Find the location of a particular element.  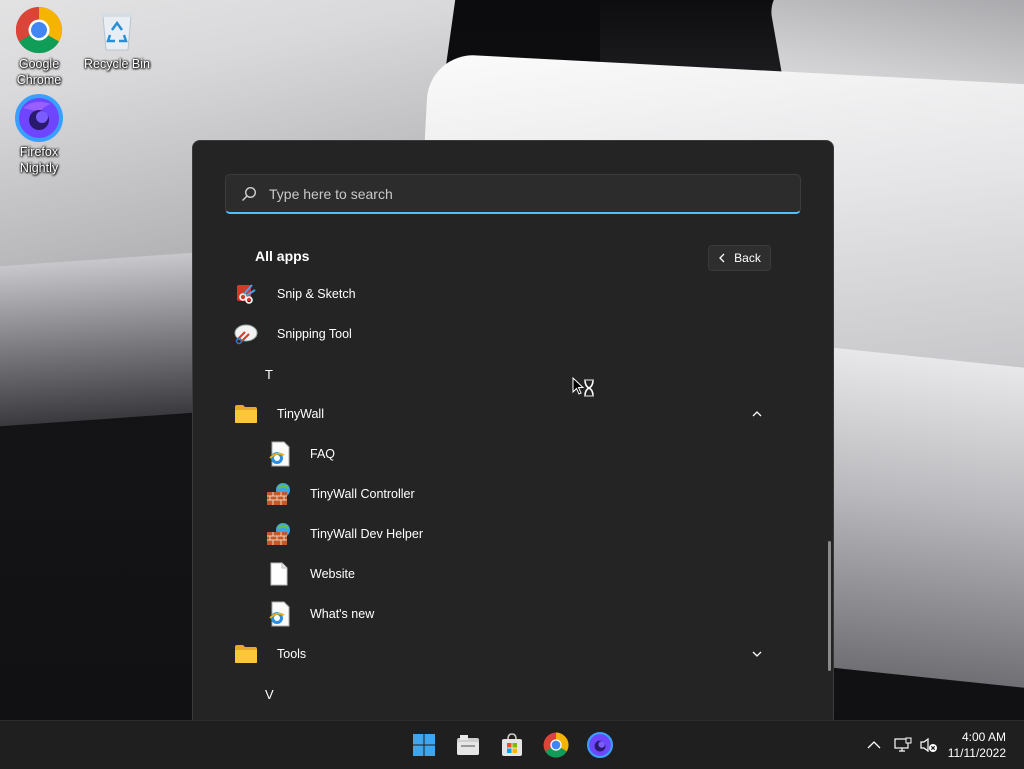

busy-cursor-icon is located at coordinates (584, 390).